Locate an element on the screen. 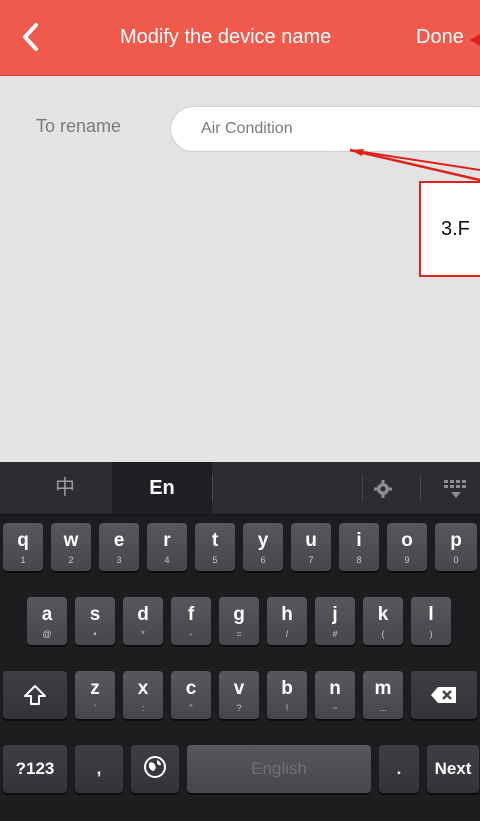  key-y: y6 is located at coordinates (263, 547).